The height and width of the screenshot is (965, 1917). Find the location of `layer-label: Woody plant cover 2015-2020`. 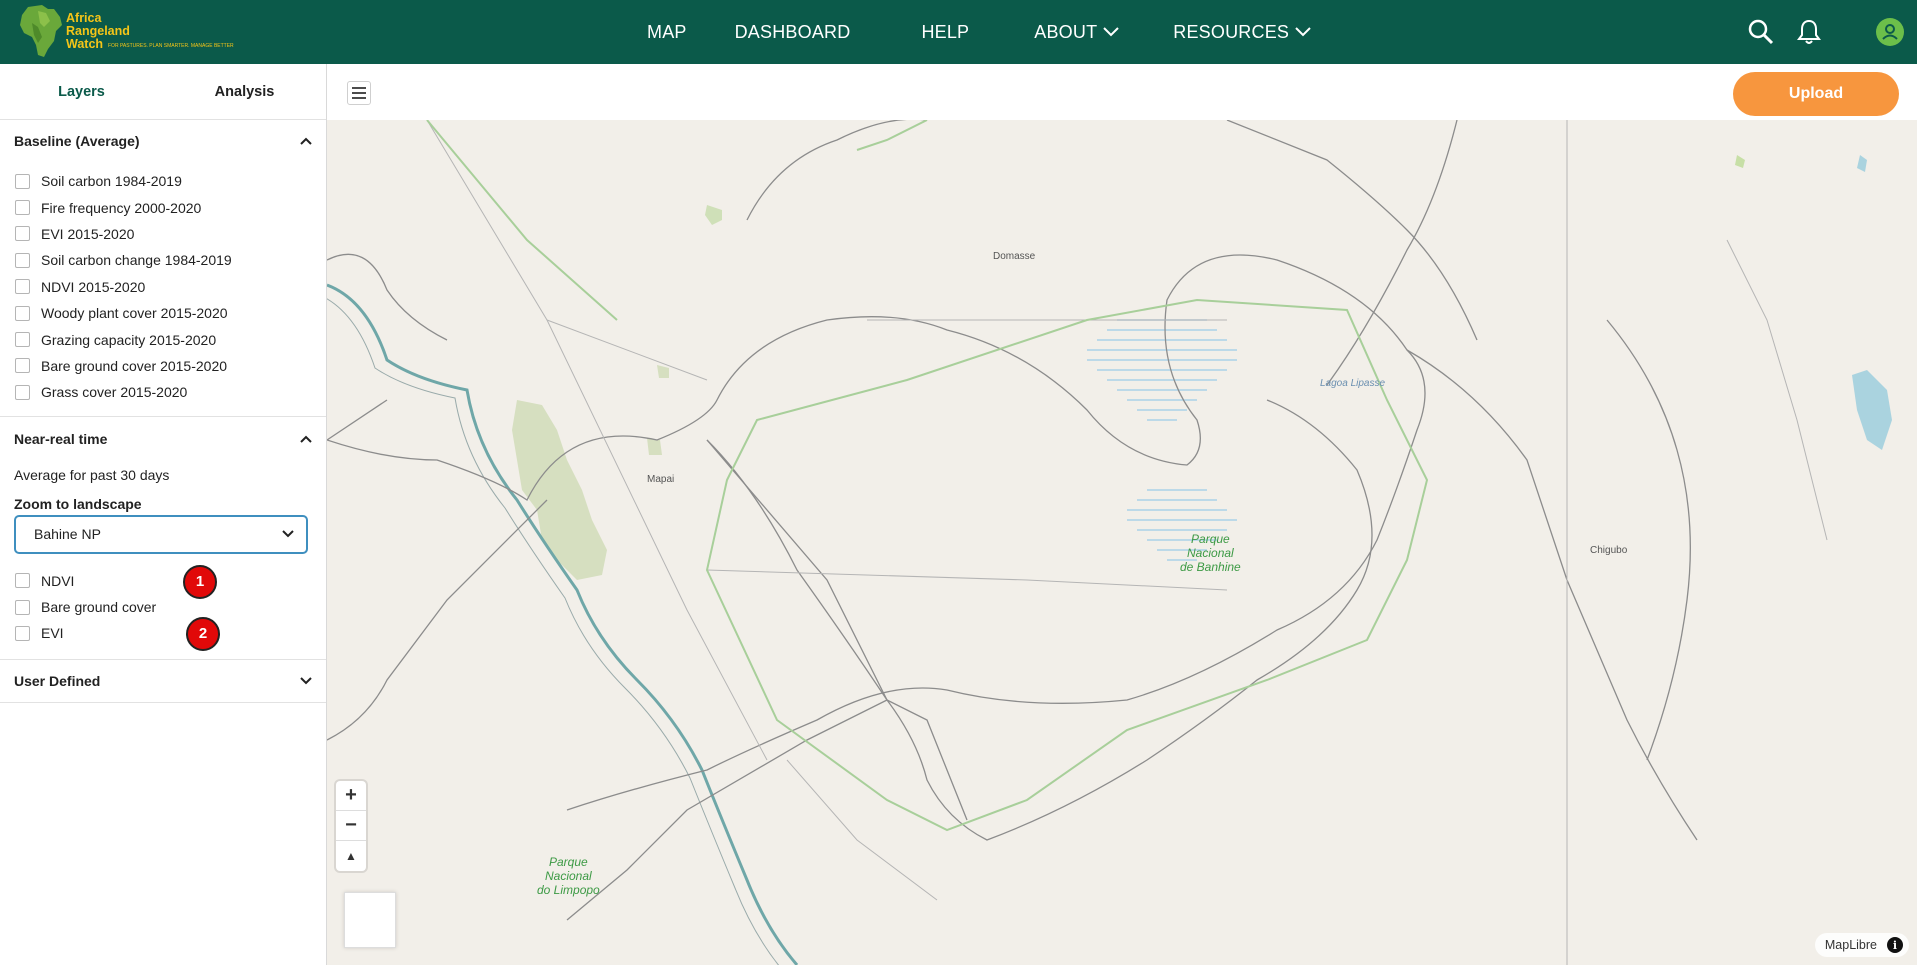

layer-label: Woody plant cover 2015-2020 is located at coordinates (134, 313).